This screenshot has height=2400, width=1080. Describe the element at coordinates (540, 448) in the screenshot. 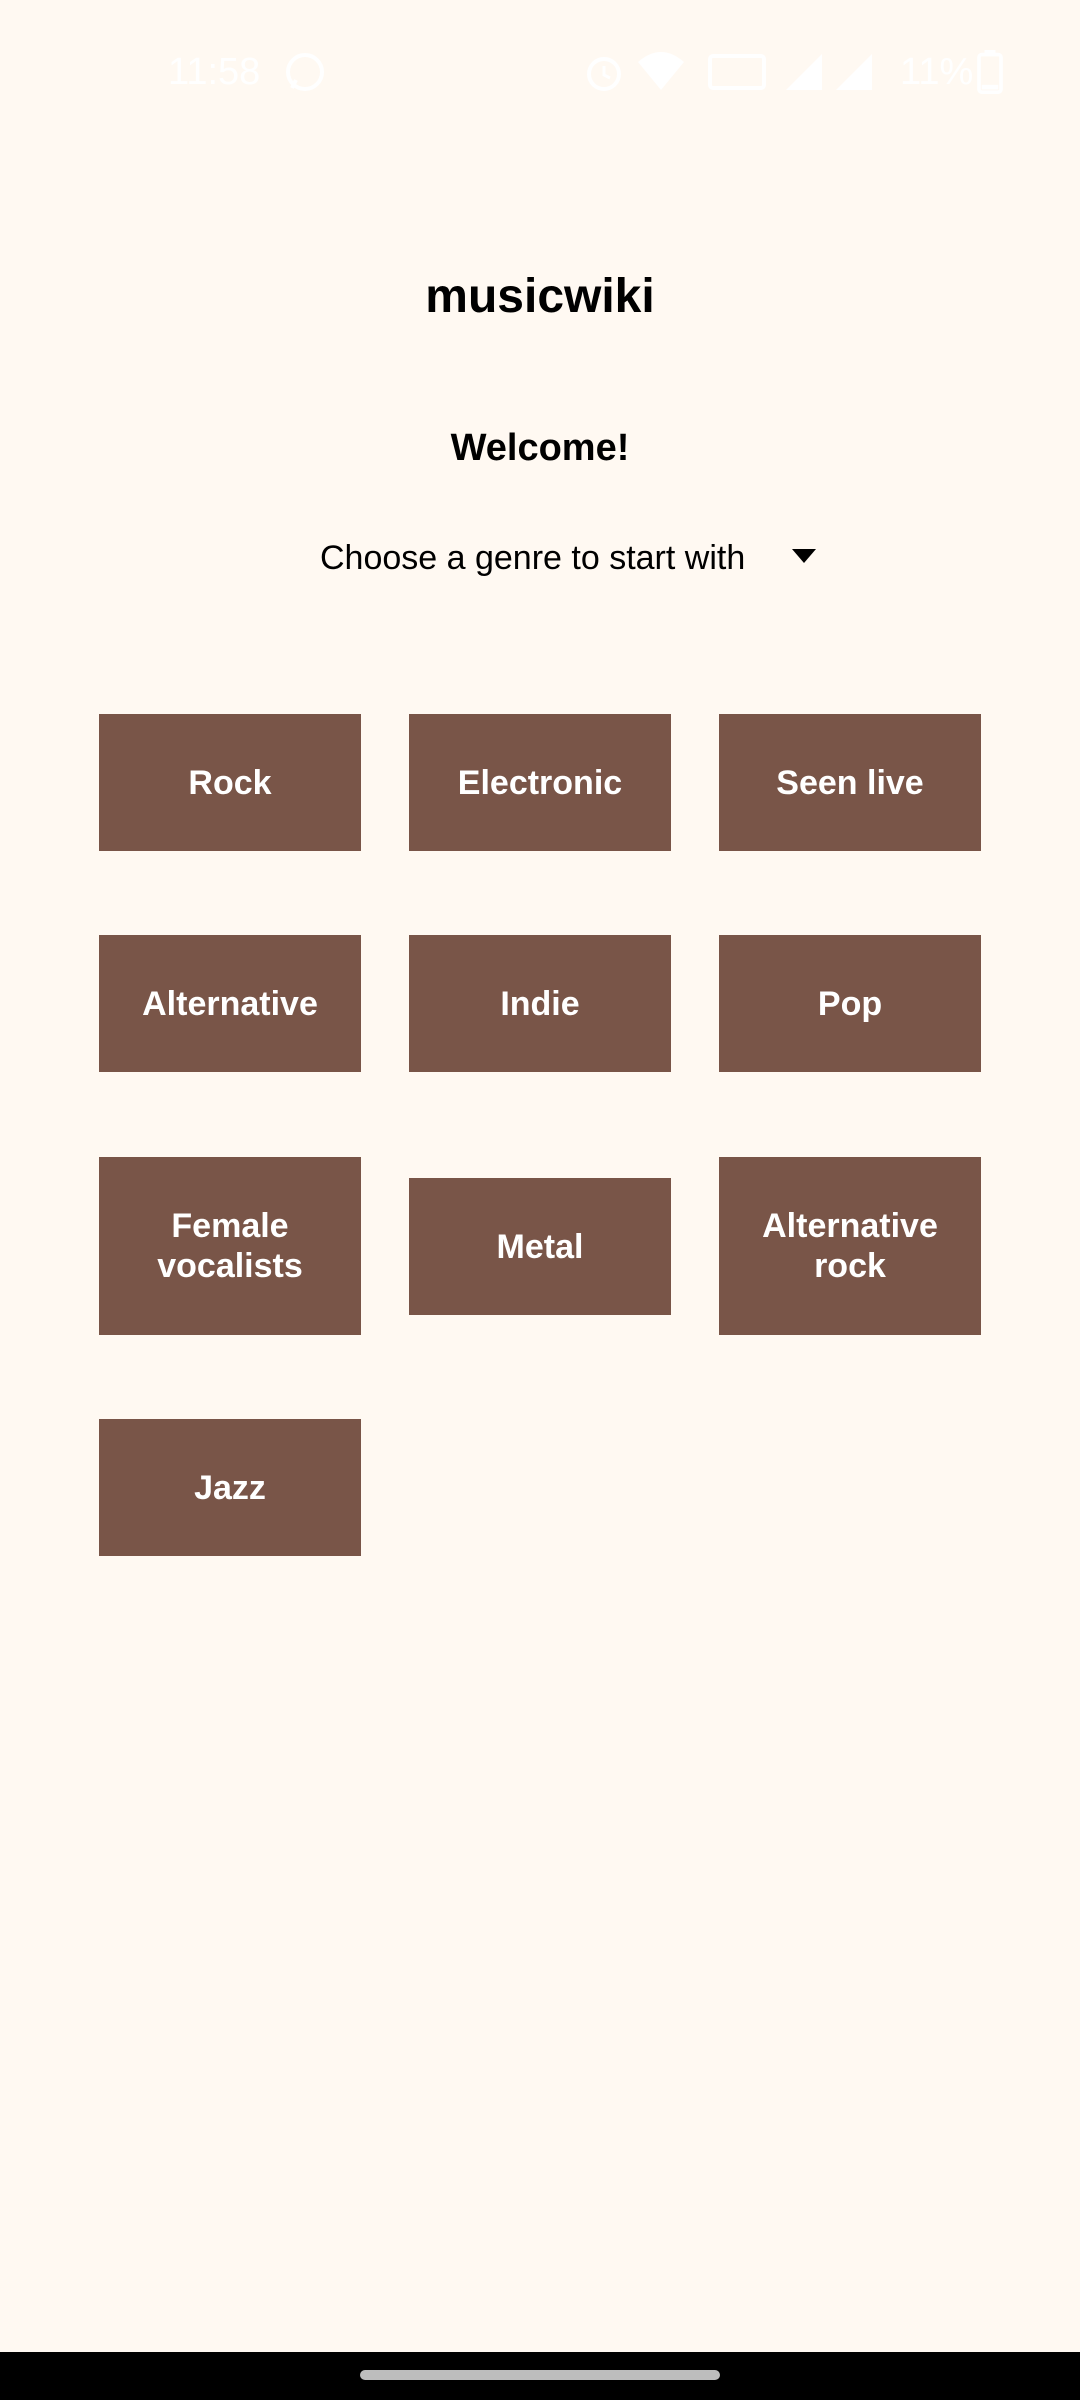

I see `welcome-heading: Welcome!` at that location.